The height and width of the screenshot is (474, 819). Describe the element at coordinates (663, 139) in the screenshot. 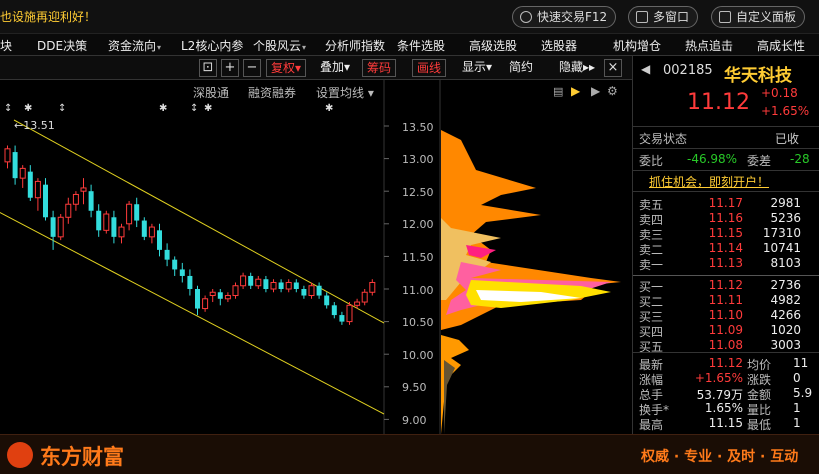

I see `status-label: 交易状态` at that location.